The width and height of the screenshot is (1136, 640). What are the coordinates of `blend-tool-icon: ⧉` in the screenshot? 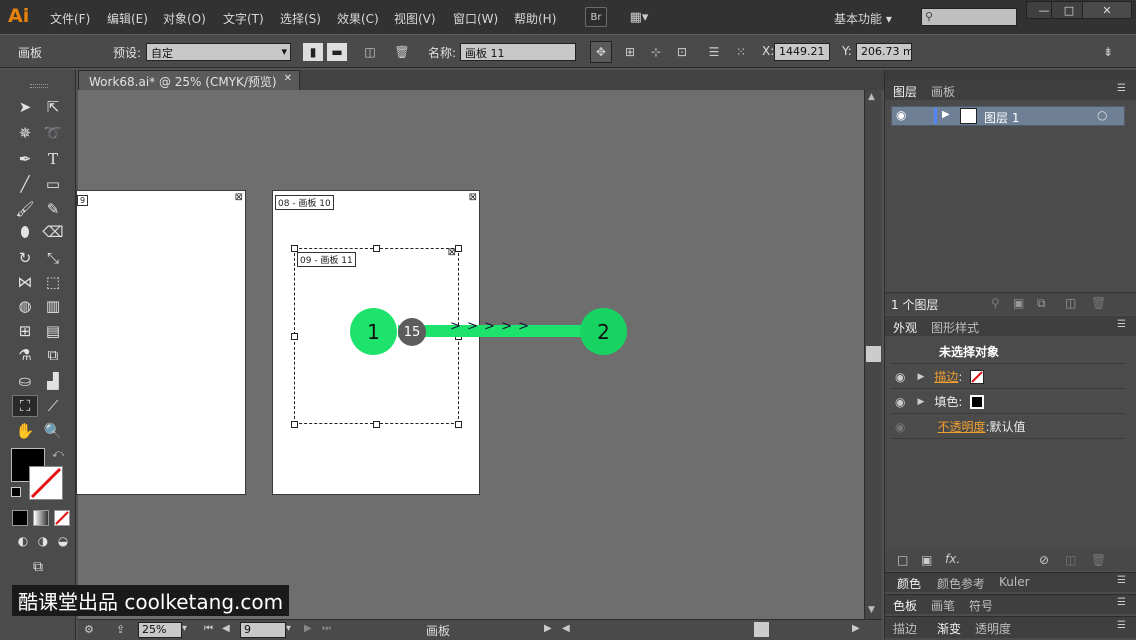 It's located at (53, 355).